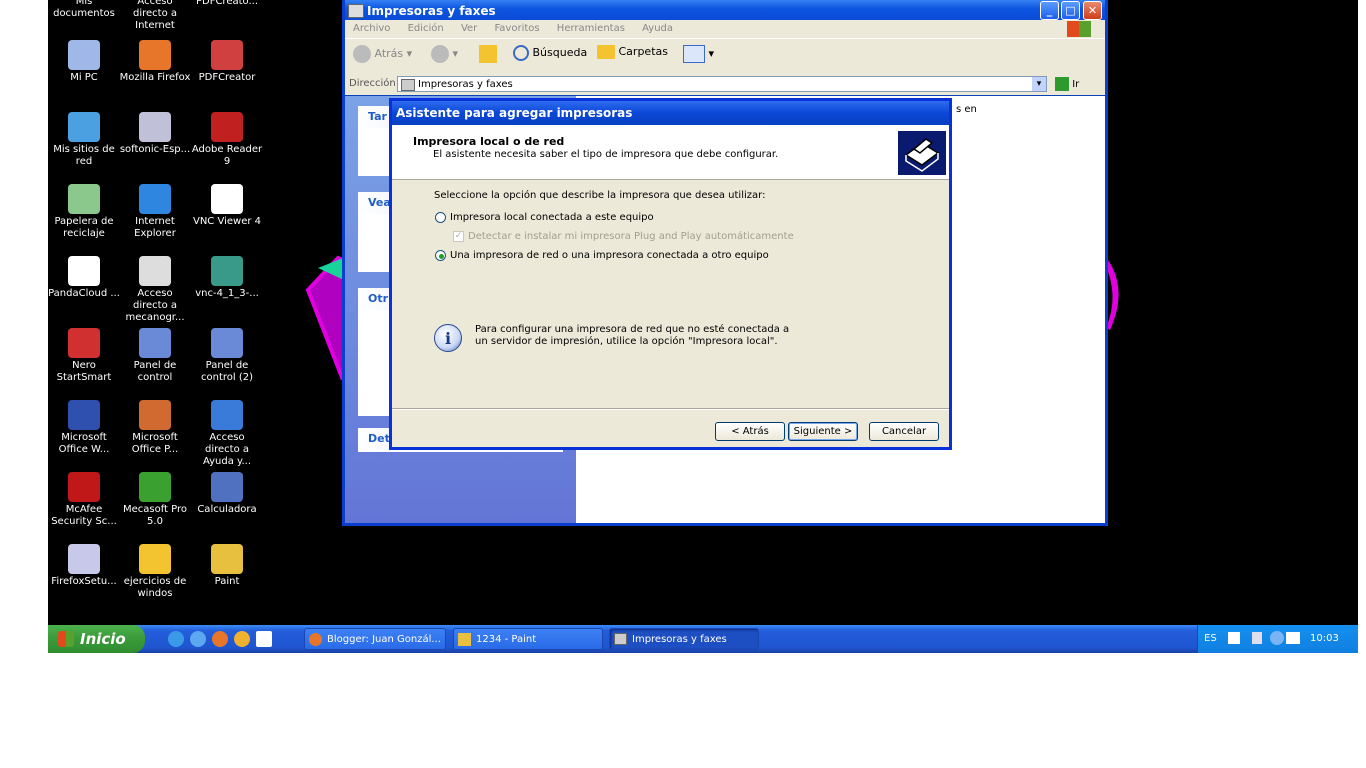 This screenshot has width=1366, height=768. What do you see at coordinates (1257, 638) in the screenshot?
I see `network-tray-icon` at bounding box center [1257, 638].